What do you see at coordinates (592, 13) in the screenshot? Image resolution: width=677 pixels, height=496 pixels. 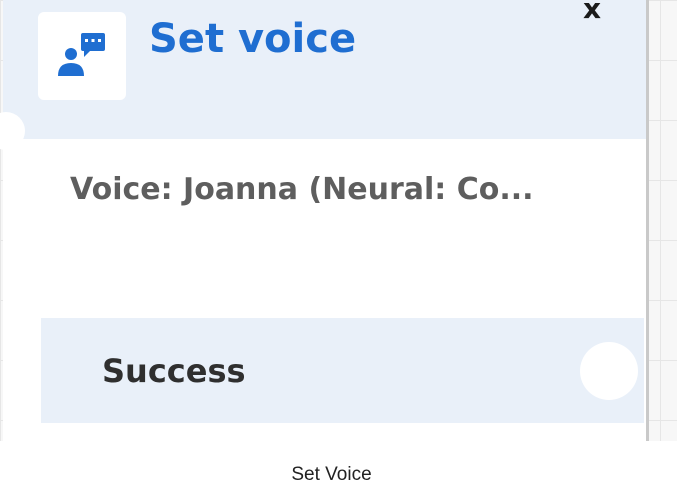 I see `close-button: x` at bounding box center [592, 13].